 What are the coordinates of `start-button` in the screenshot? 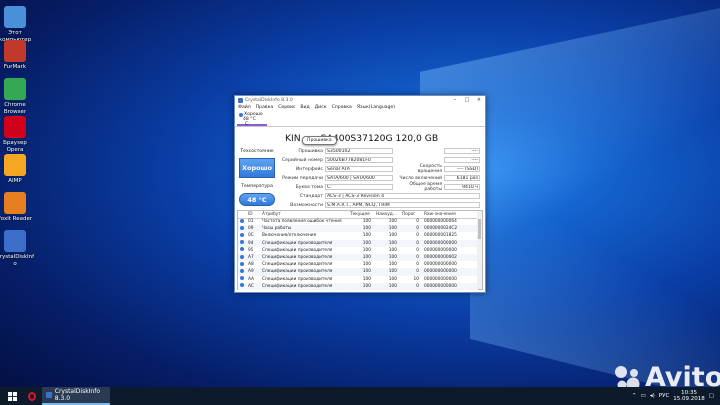 It's located at (12, 396).